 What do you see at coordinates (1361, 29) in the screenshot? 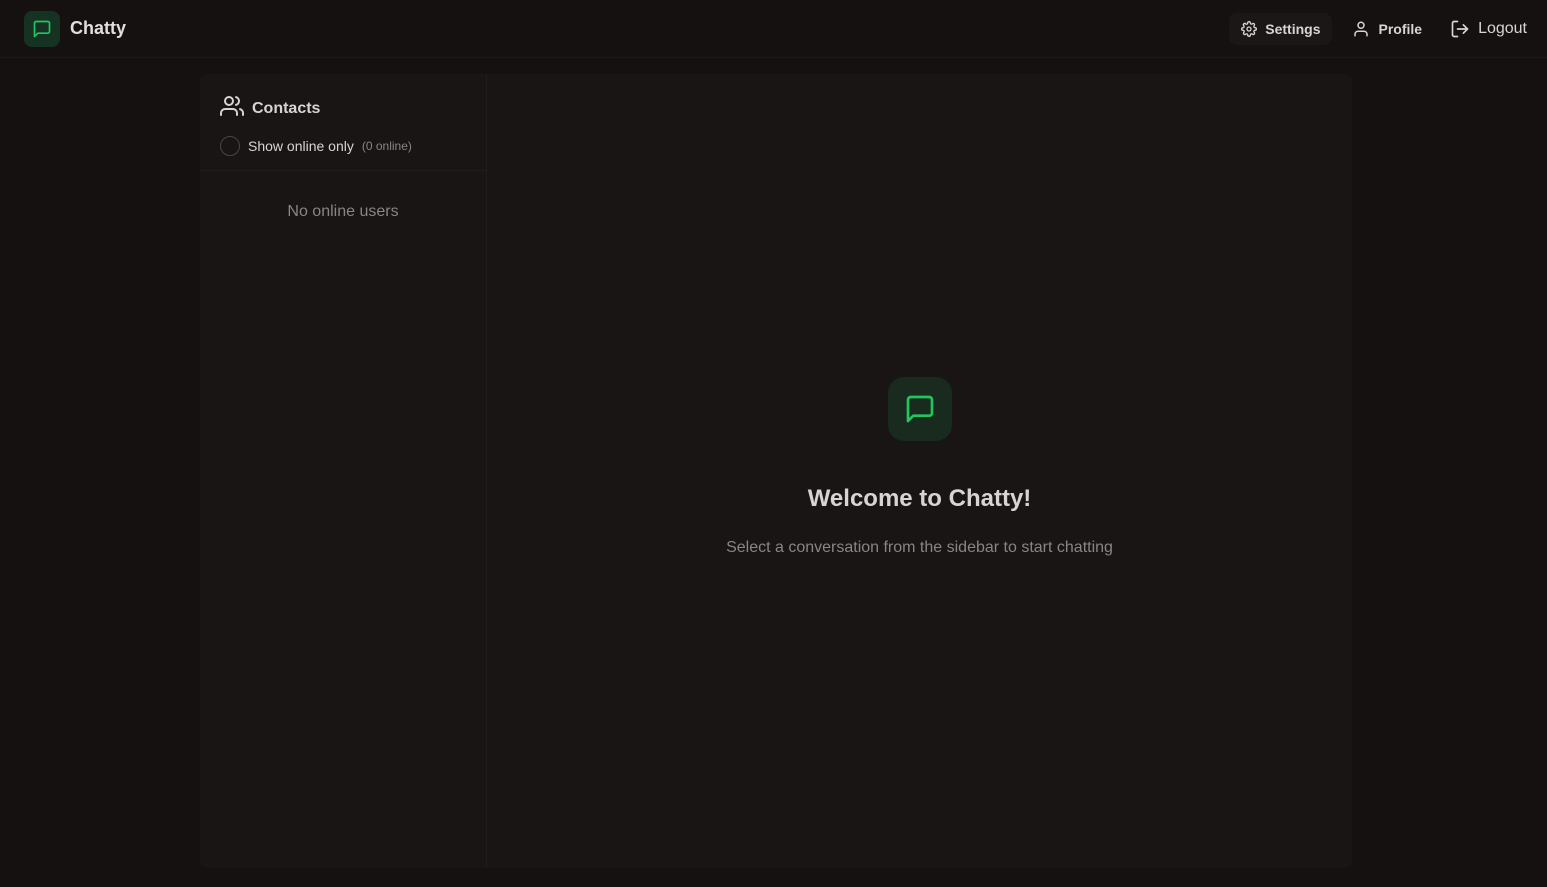
I see `user-icon` at bounding box center [1361, 29].